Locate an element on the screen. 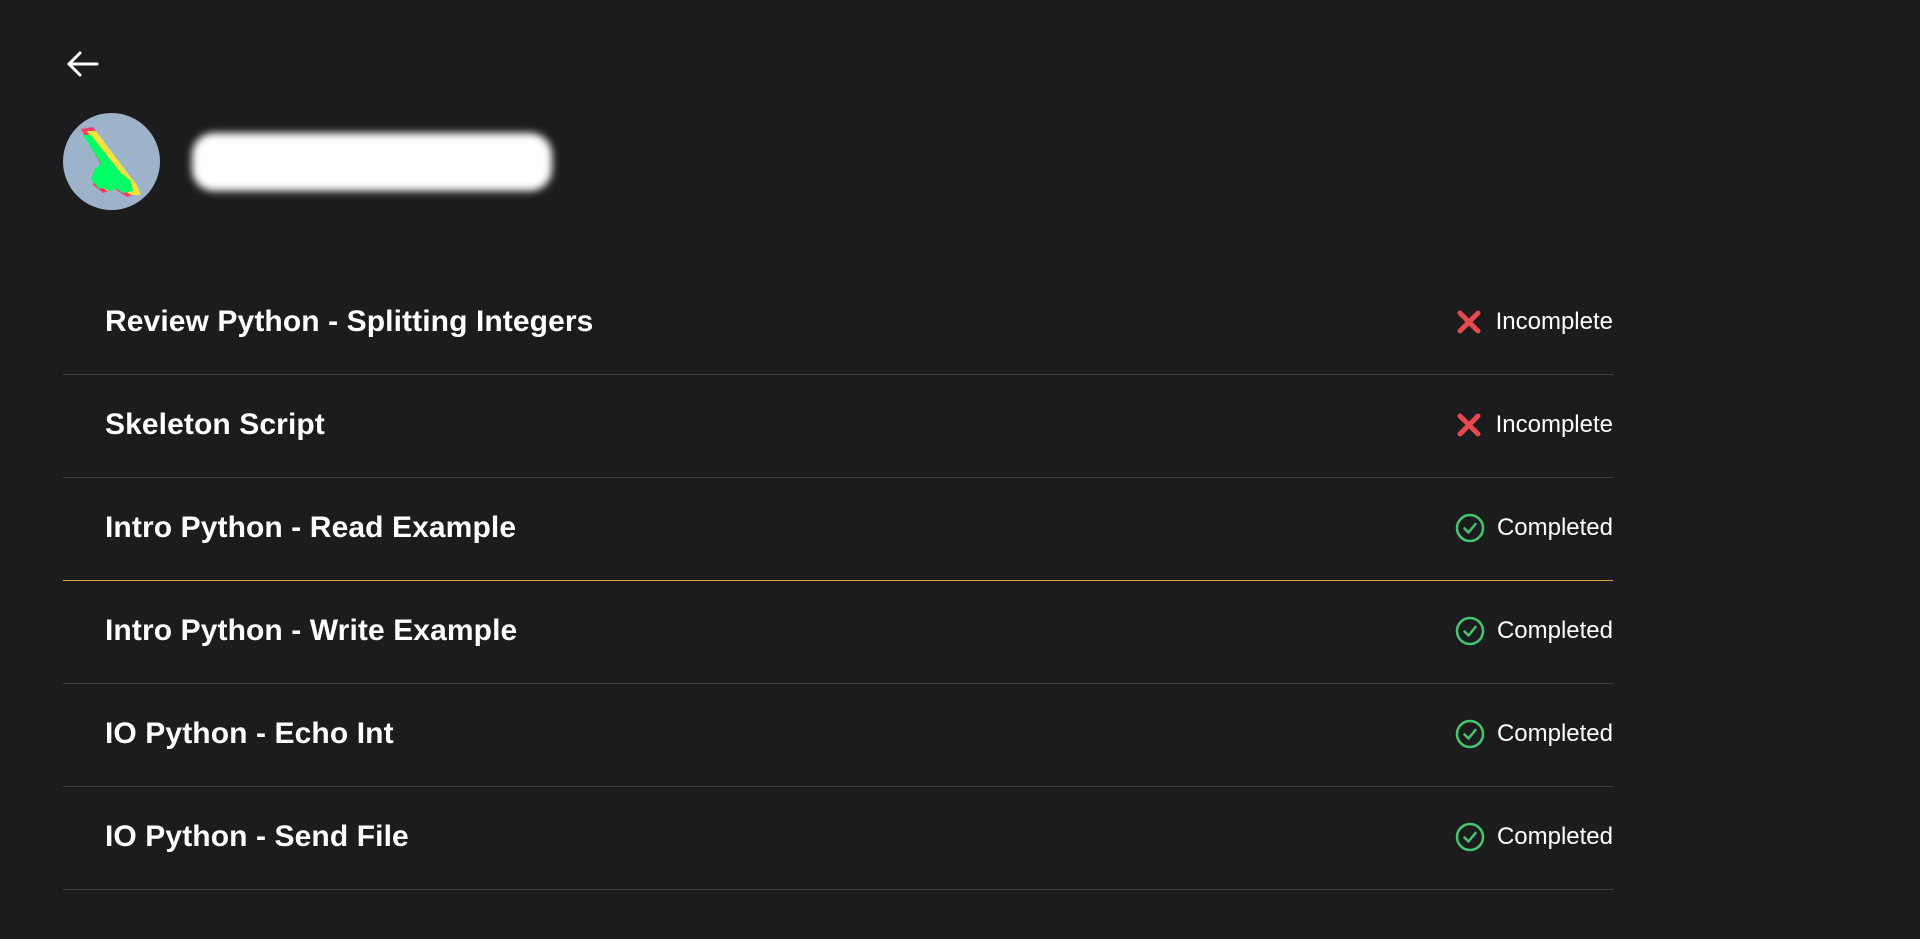 This screenshot has width=1920, height=939. task-row: IO Python - Send File Completed is located at coordinates (838, 838).